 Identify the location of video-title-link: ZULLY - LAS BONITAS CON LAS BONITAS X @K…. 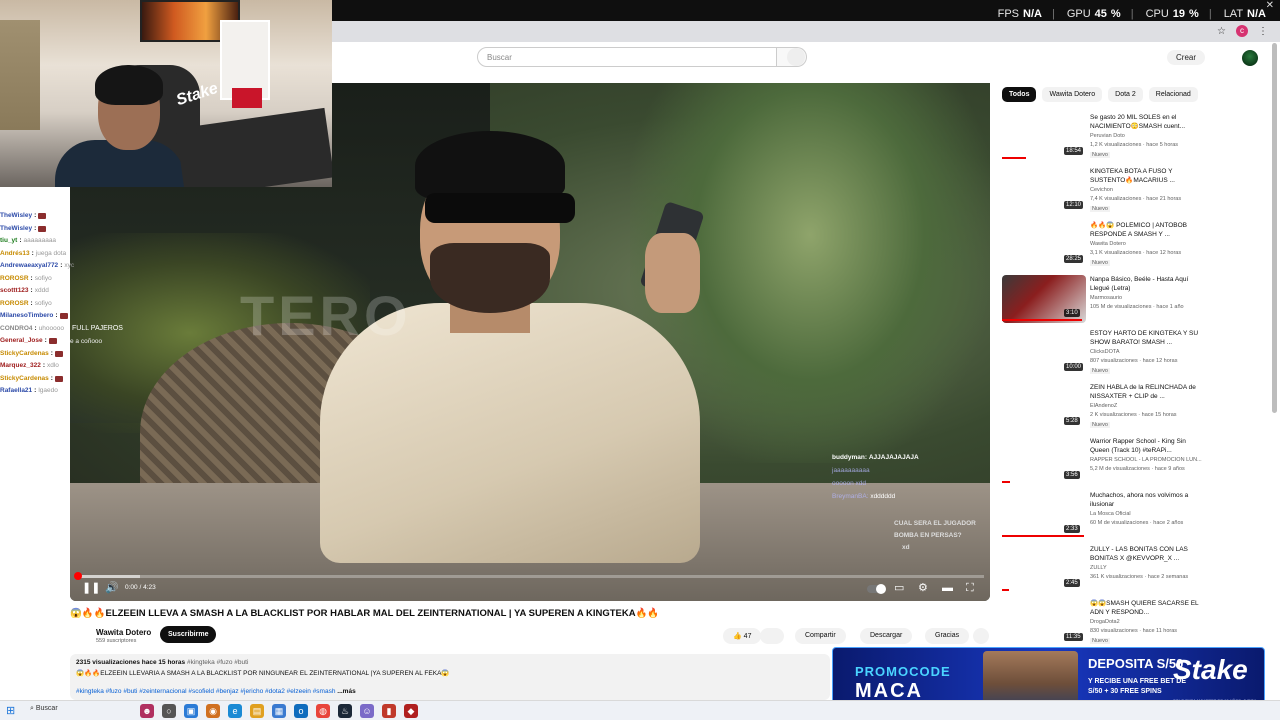
(1146, 554).